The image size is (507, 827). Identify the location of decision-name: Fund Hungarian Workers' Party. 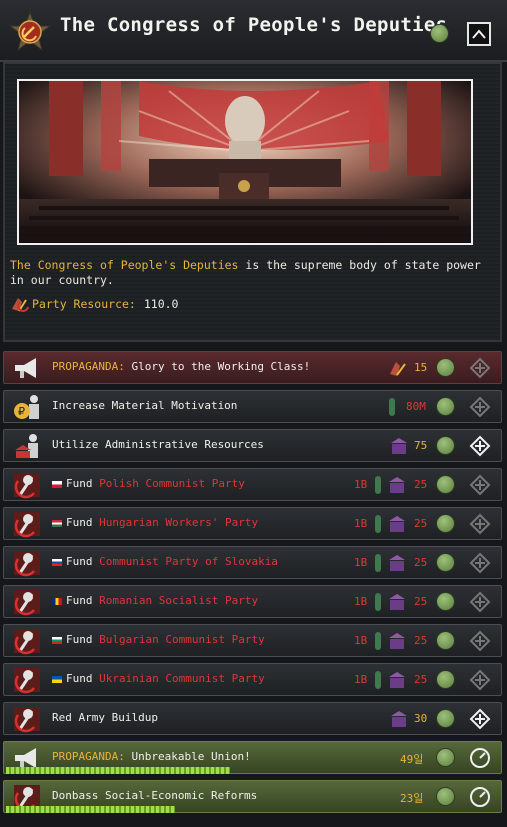
(155, 522).